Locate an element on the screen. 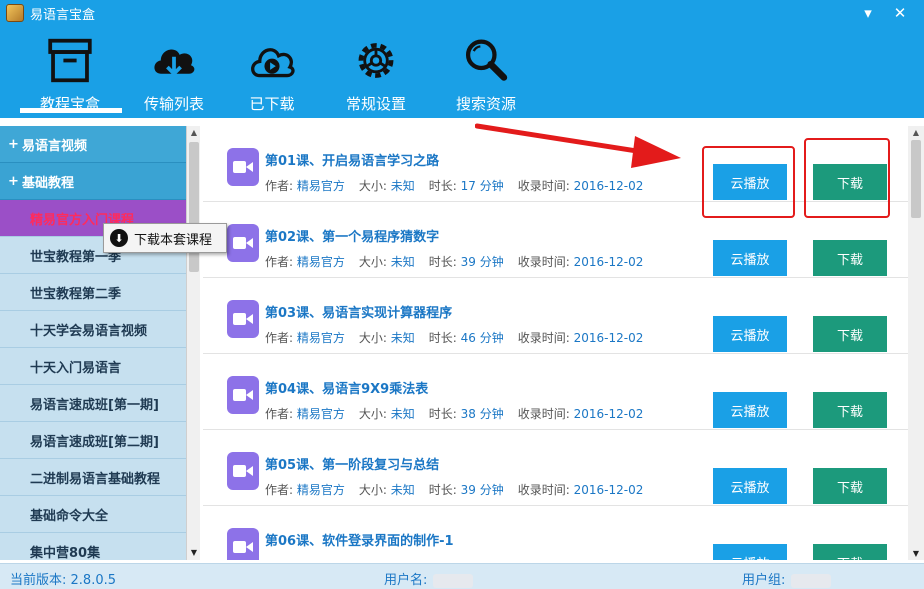  expand-icon: + is located at coordinates (13, 181).